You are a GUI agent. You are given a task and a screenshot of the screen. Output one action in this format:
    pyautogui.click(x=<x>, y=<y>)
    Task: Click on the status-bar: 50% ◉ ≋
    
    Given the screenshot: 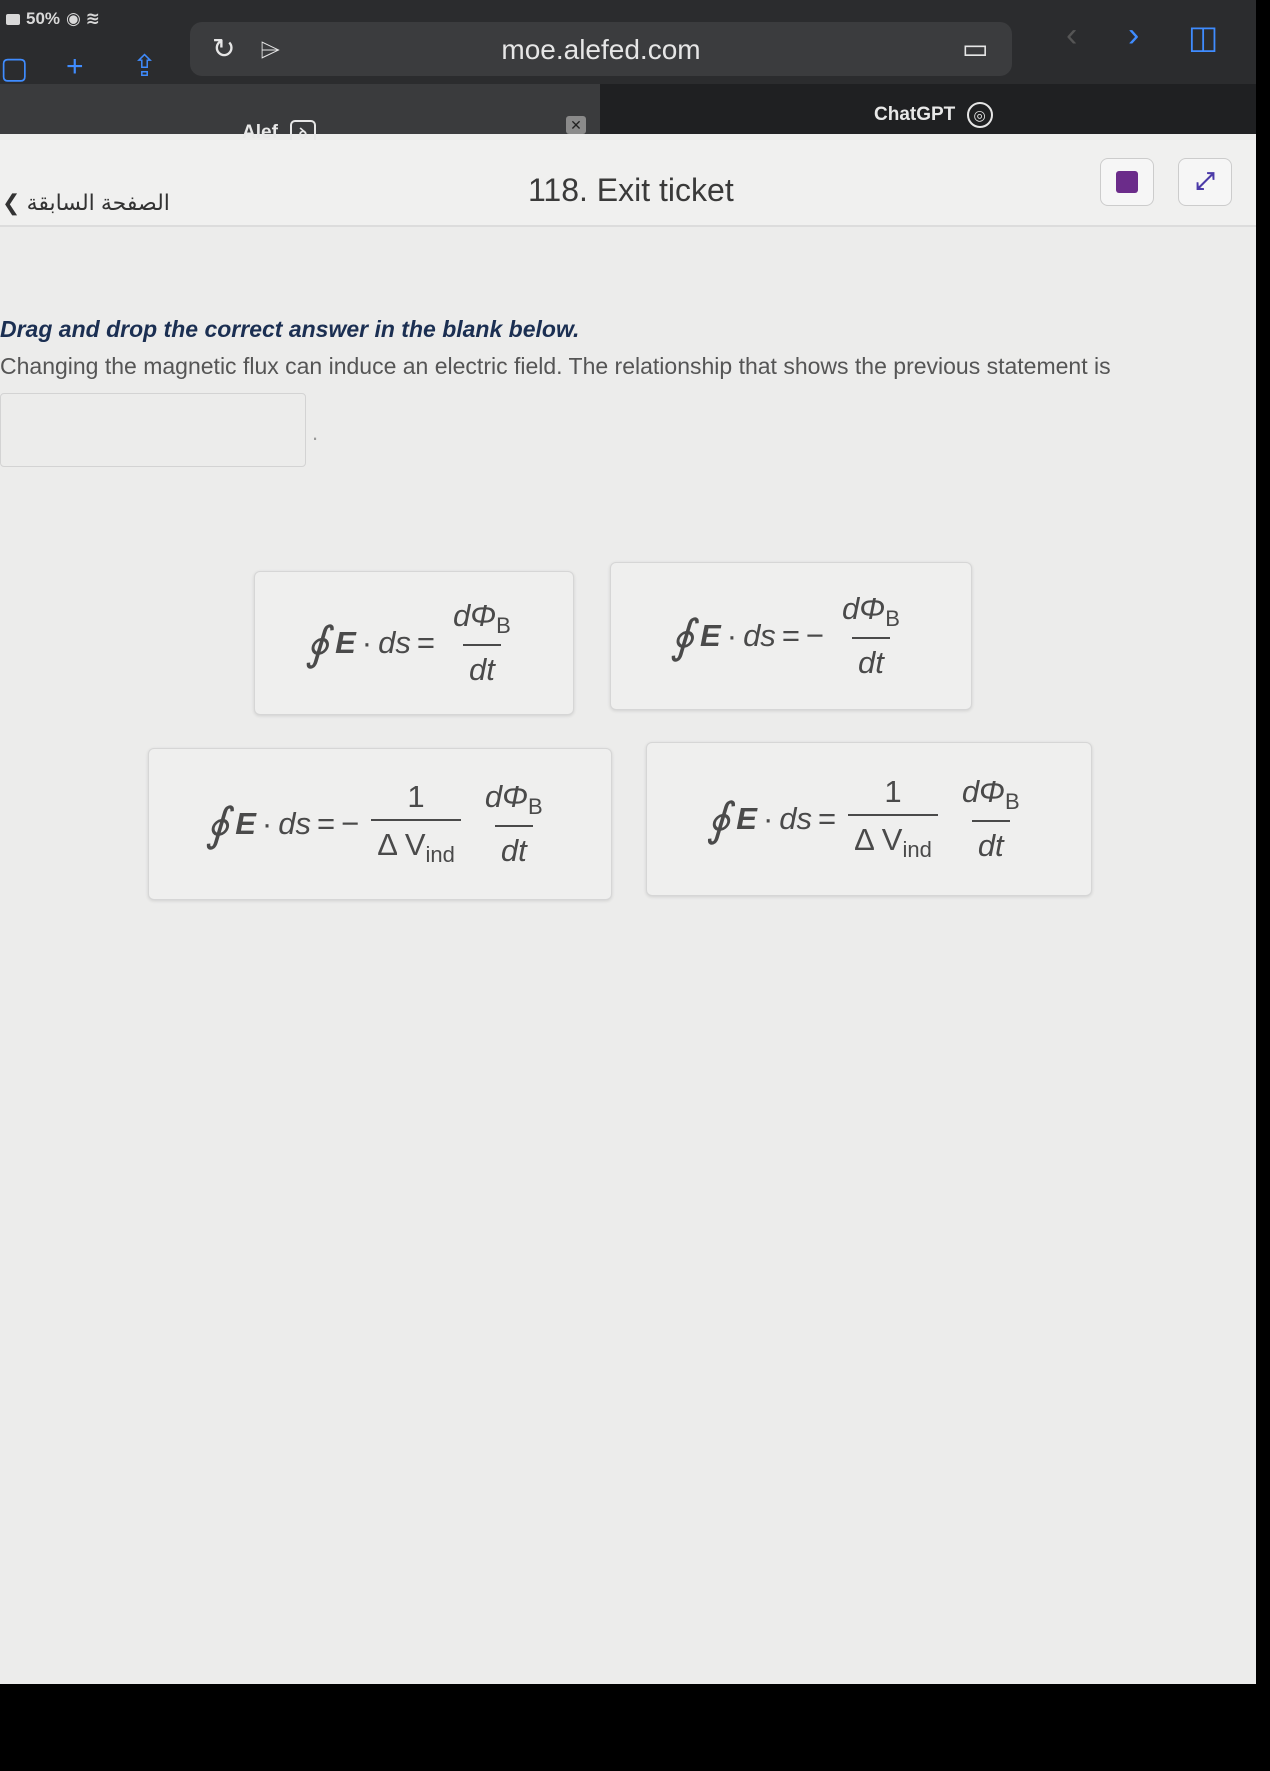 What is the action you would take?
    pyautogui.click(x=53, y=19)
    